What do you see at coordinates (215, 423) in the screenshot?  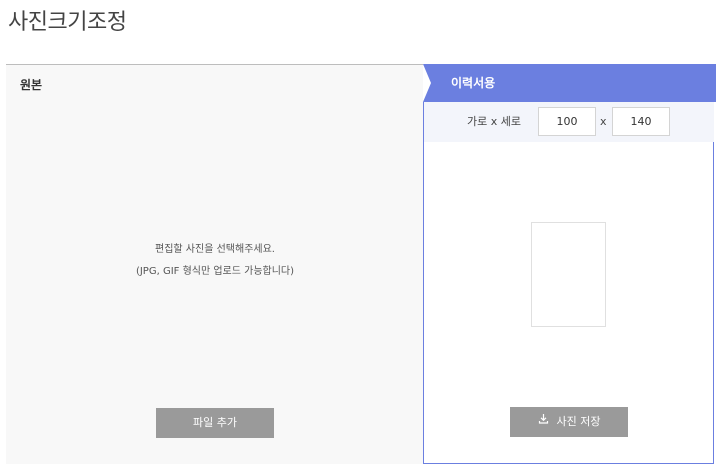 I see `add-file-button: 파일 추가` at bounding box center [215, 423].